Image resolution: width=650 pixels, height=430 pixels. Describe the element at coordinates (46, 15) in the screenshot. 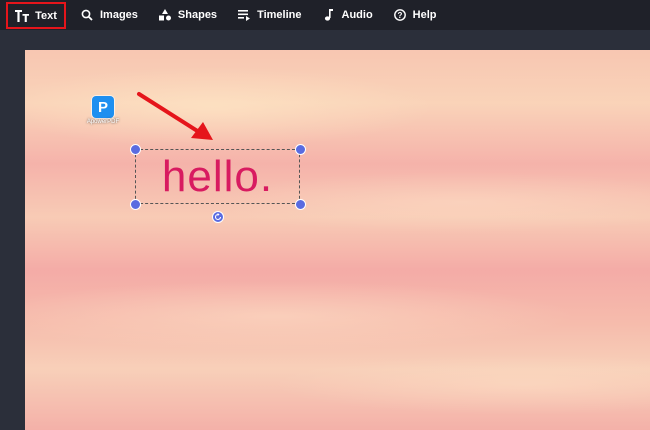

I see `text-tool-label: Text` at that location.